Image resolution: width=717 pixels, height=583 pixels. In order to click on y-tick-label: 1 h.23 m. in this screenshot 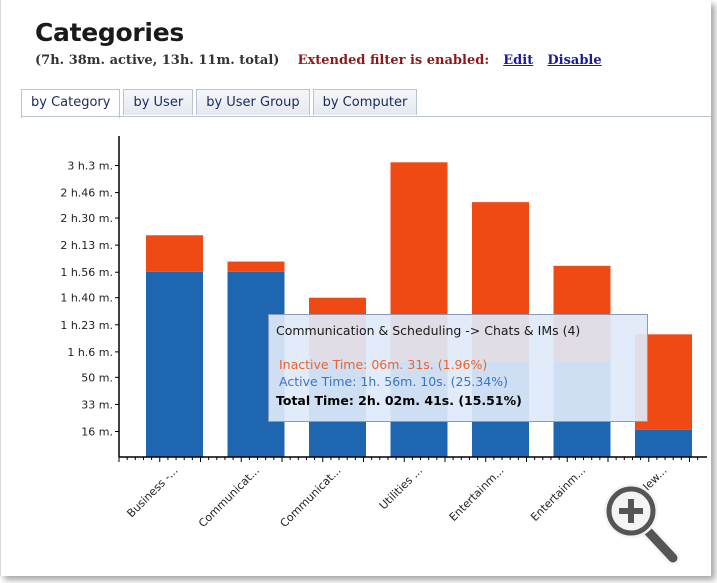, I will do `click(86, 325)`.